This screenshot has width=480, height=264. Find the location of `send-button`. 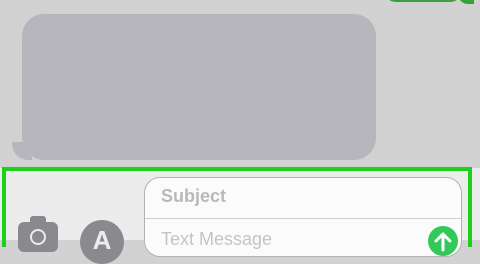

send-button is located at coordinates (443, 241).